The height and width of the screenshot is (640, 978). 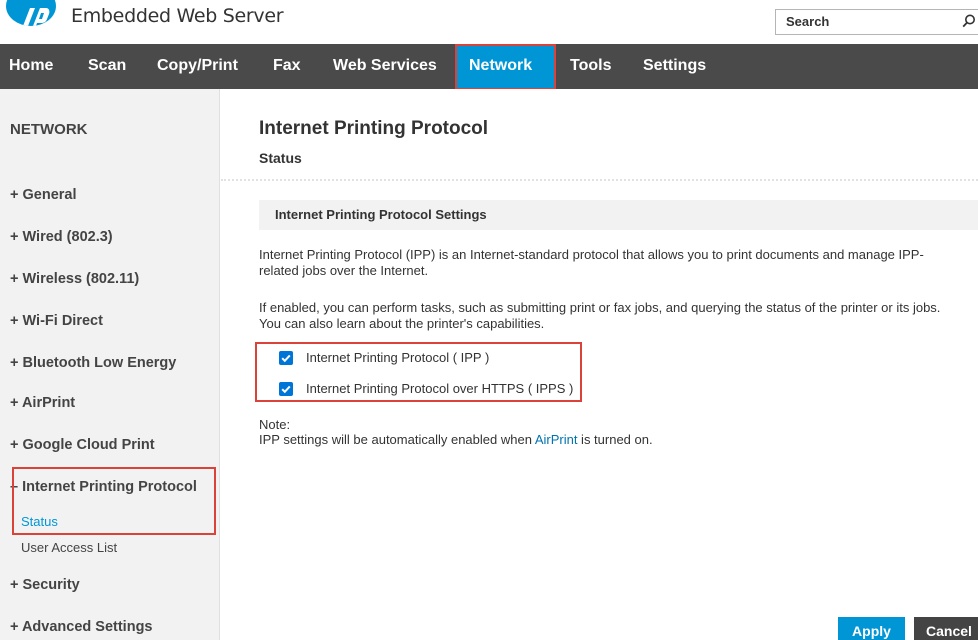 What do you see at coordinates (49, 129) in the screenshot?
I see `sidebar-heading: NETWORK` at bounding box center [49, 129].